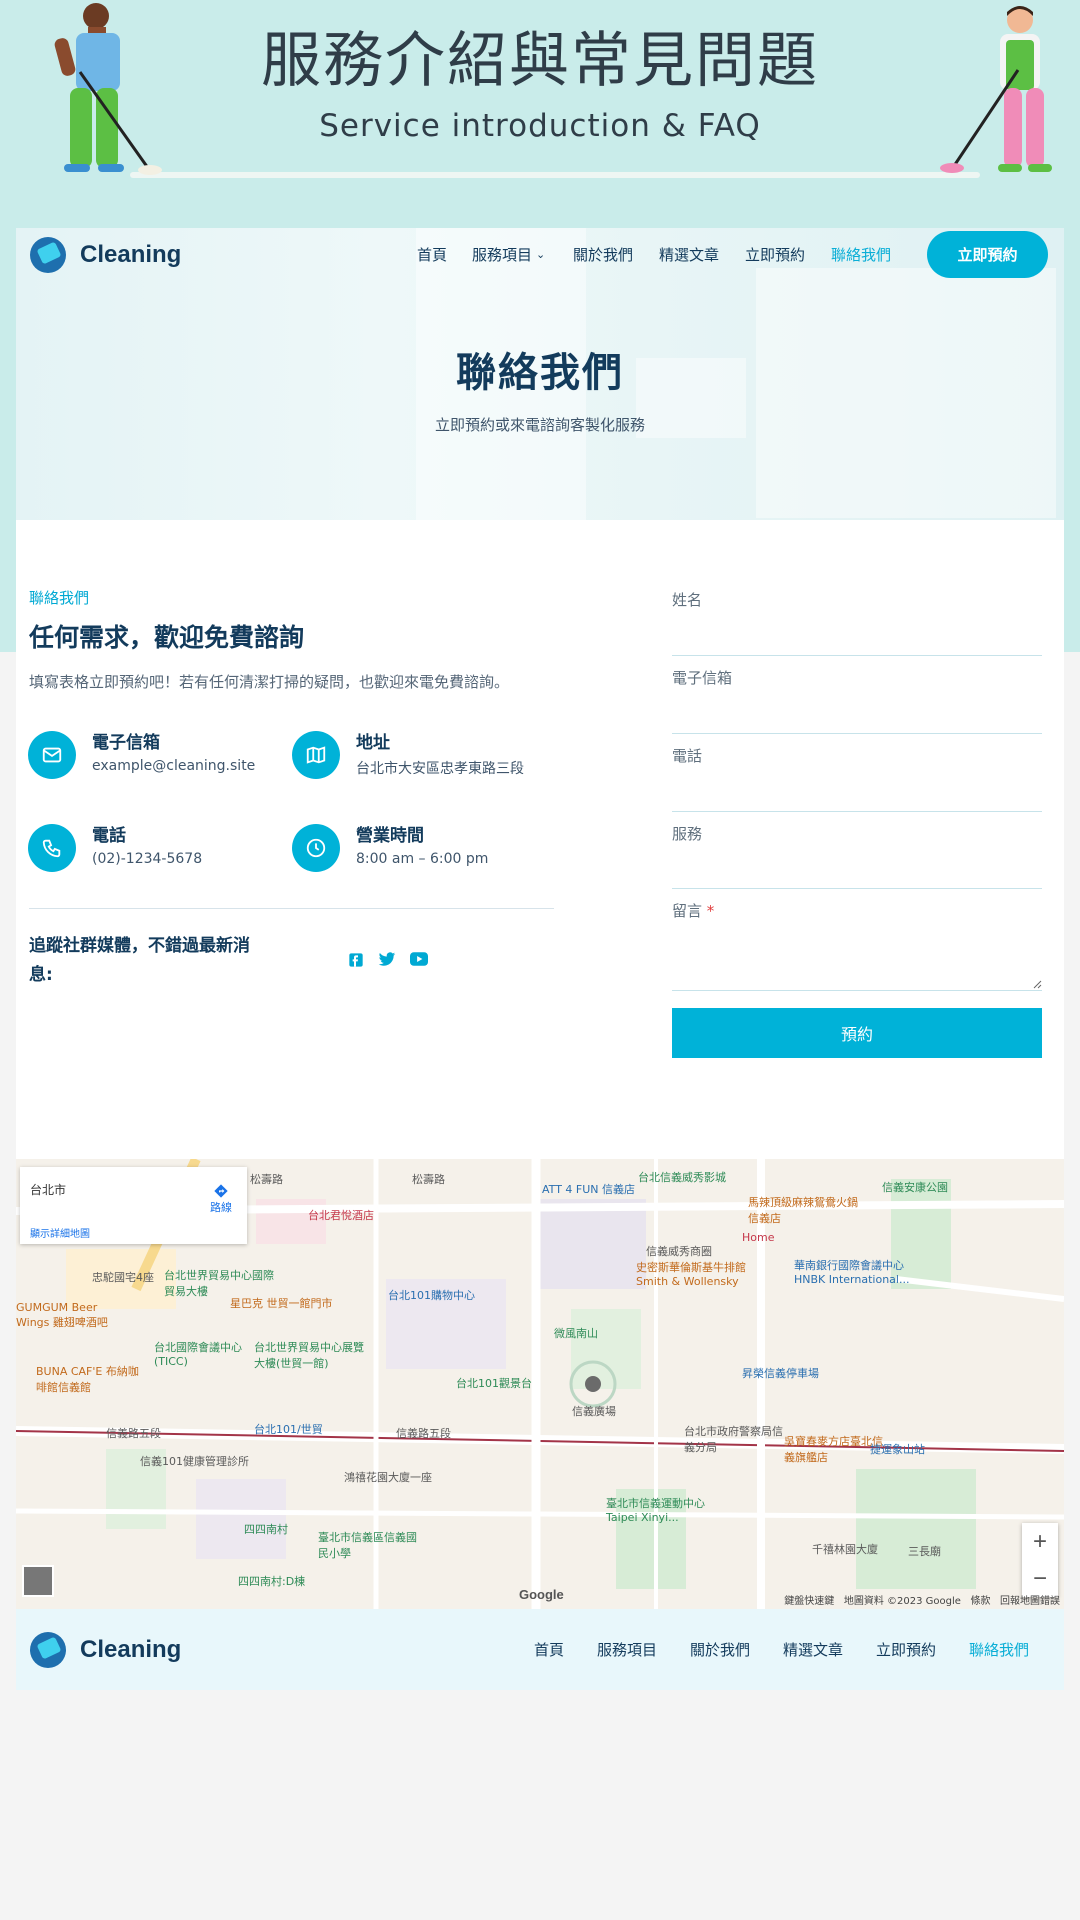 This screenshot has height=1920, width=1080. What do you see at coordinates (316, 755) in the screenshot?
I see `map-icon` at bounding box center [316, 755].